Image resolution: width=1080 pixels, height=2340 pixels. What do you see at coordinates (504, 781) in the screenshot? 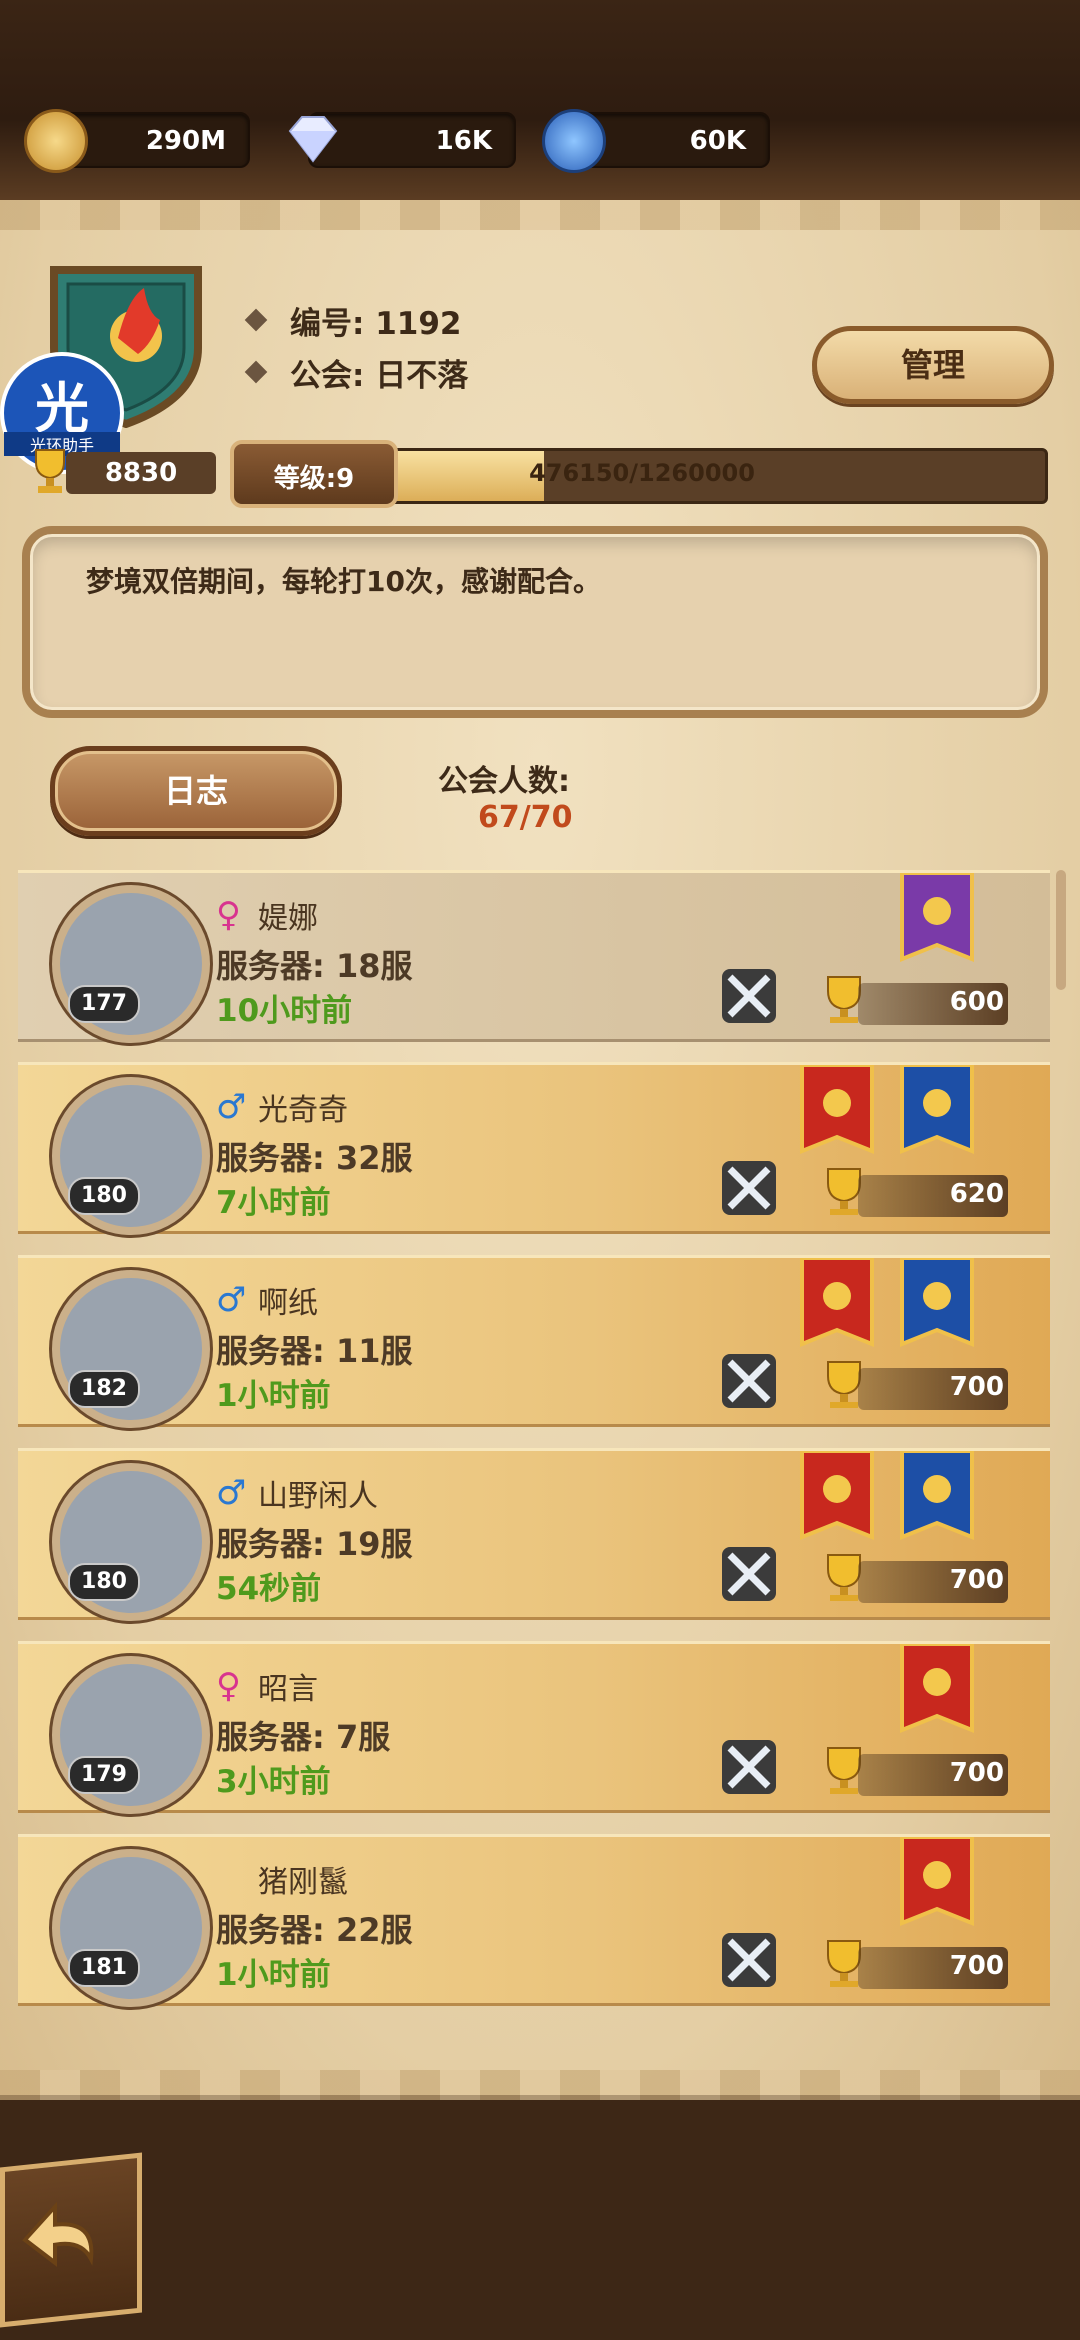
I see `member-count-label: 公会人数:` at bounding box center [504, 781].